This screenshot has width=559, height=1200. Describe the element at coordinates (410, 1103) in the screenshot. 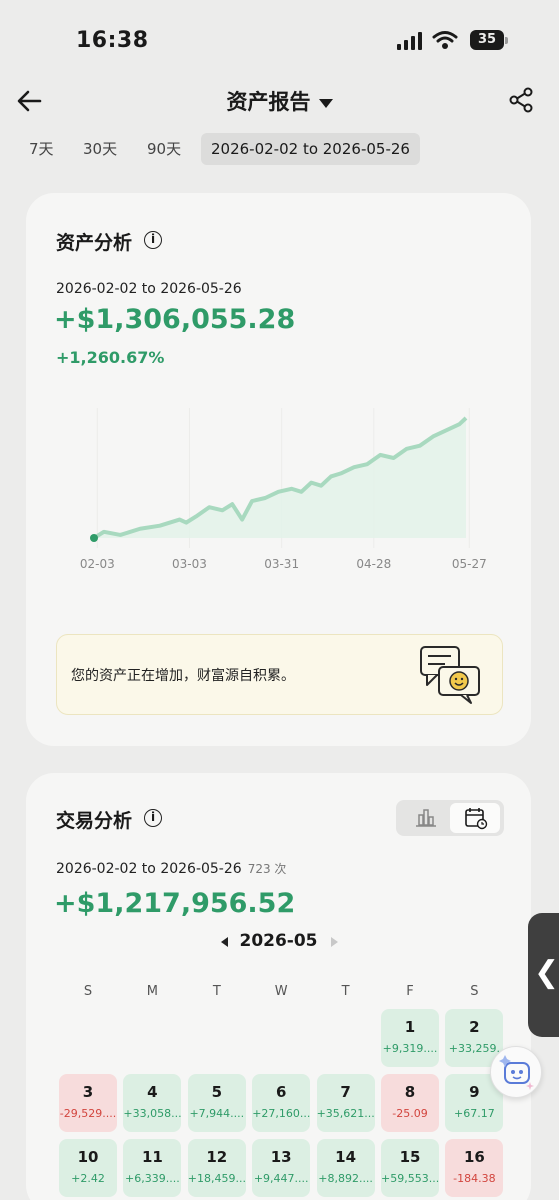

I see `calendar-day: 8 -25.09` at that location.